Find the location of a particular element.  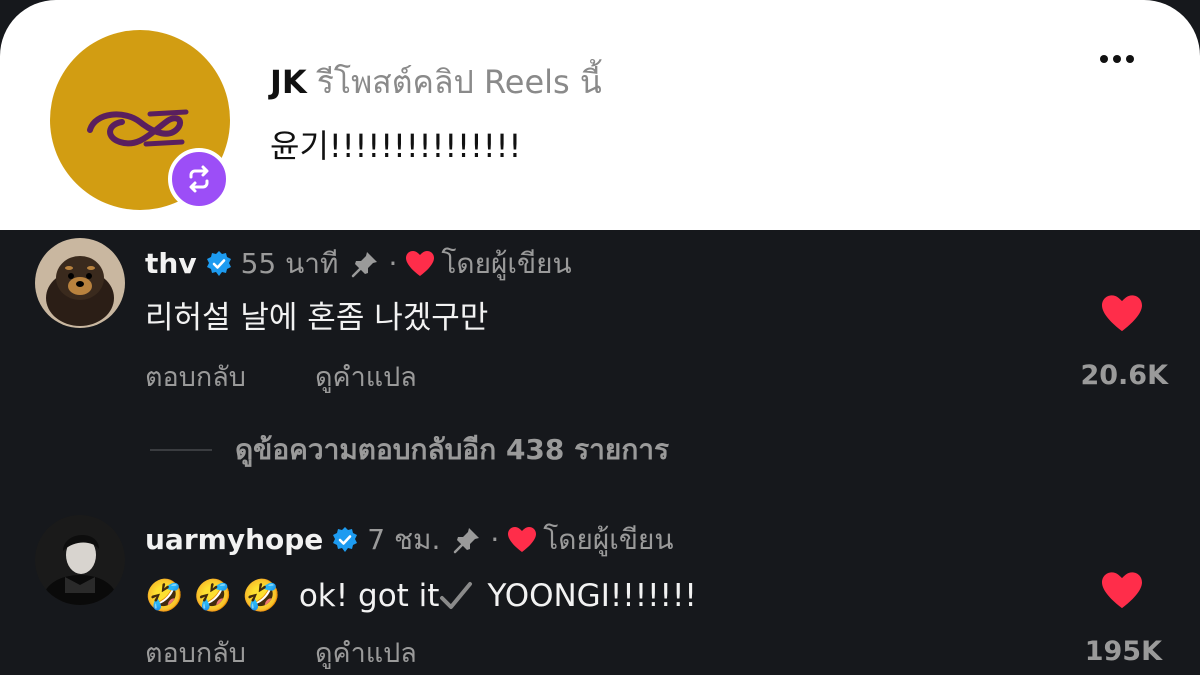

repost-username: JK is located at coordinates (288, 82).